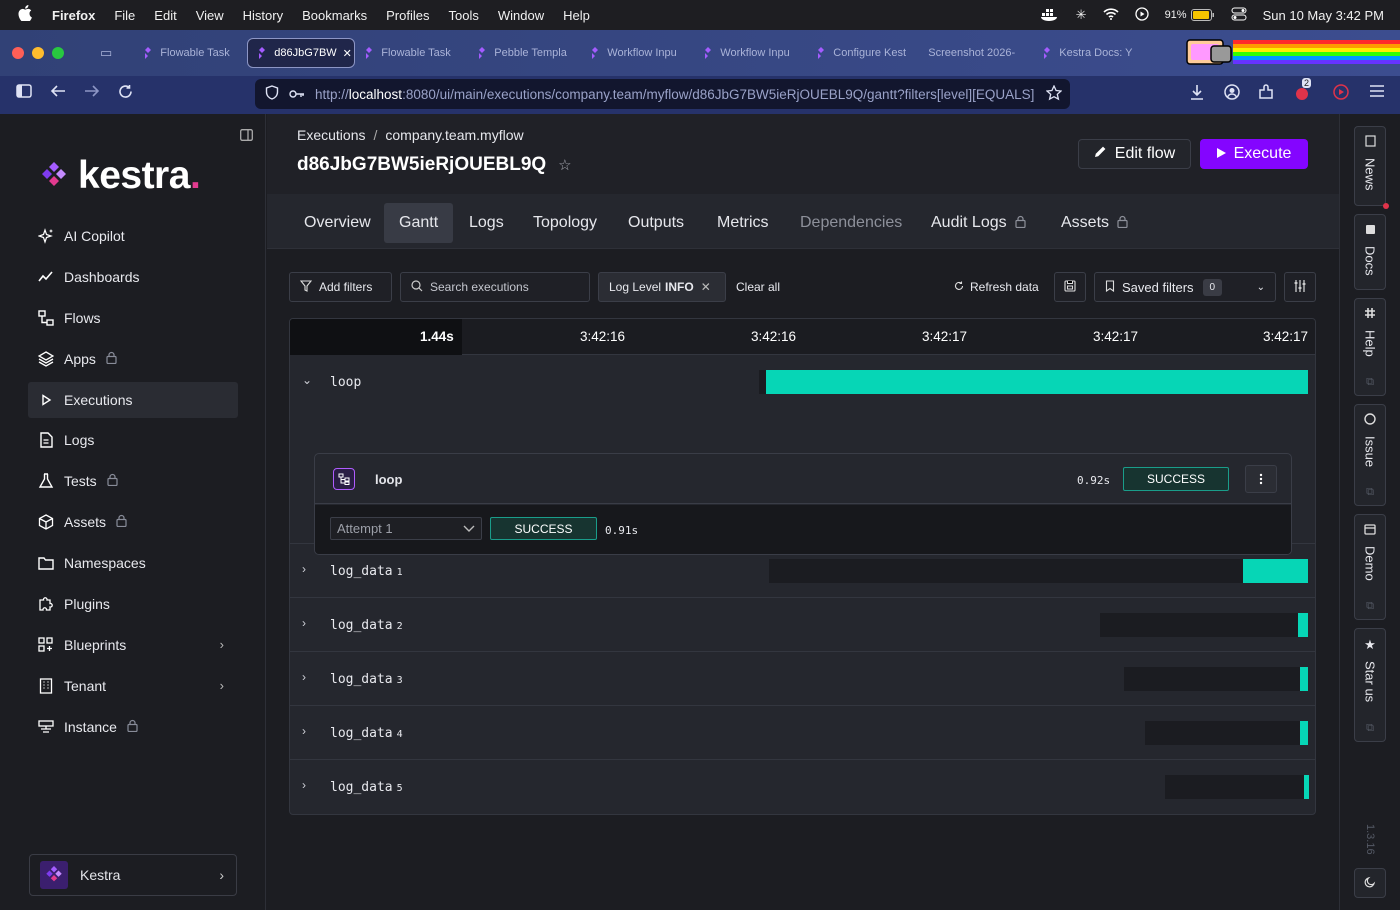  What do you see at coordinates (301, 53) in the screenshot?
I see `browser-tab-active: d86JbG7BW ✕` at bounding box center [301, 53].